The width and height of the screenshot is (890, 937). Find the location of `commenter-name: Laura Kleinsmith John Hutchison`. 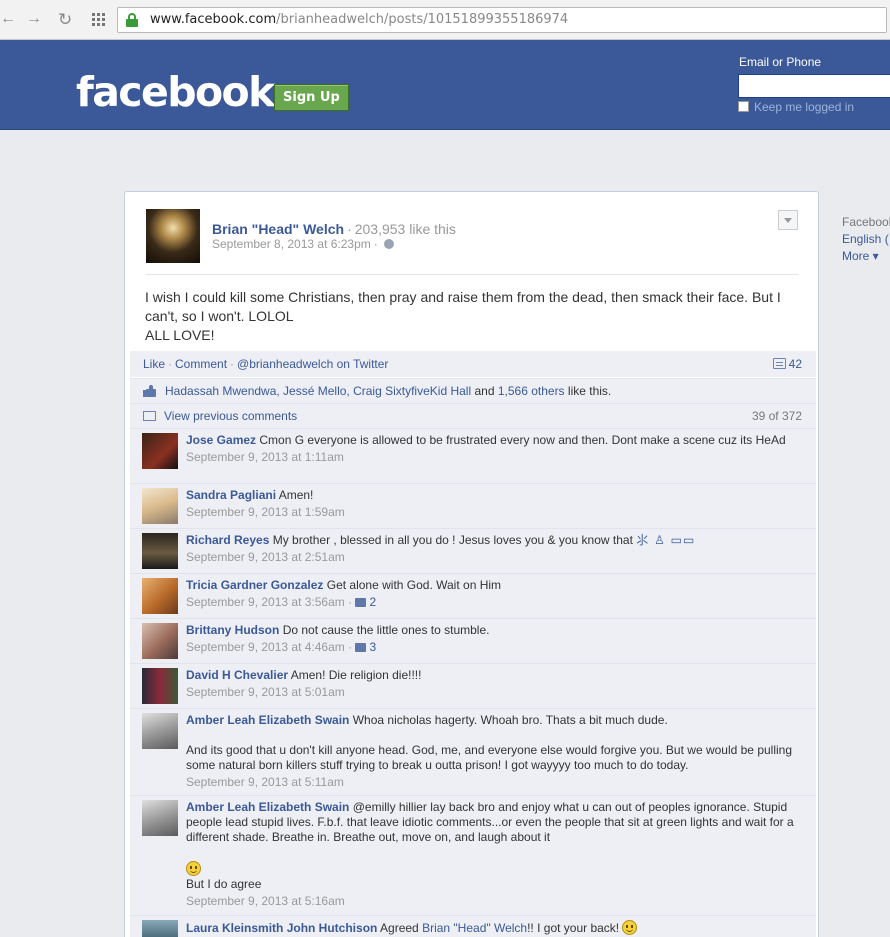

commenter-name: Laura Kleinsmith John Hutchison is located at coordinates (281, 928).